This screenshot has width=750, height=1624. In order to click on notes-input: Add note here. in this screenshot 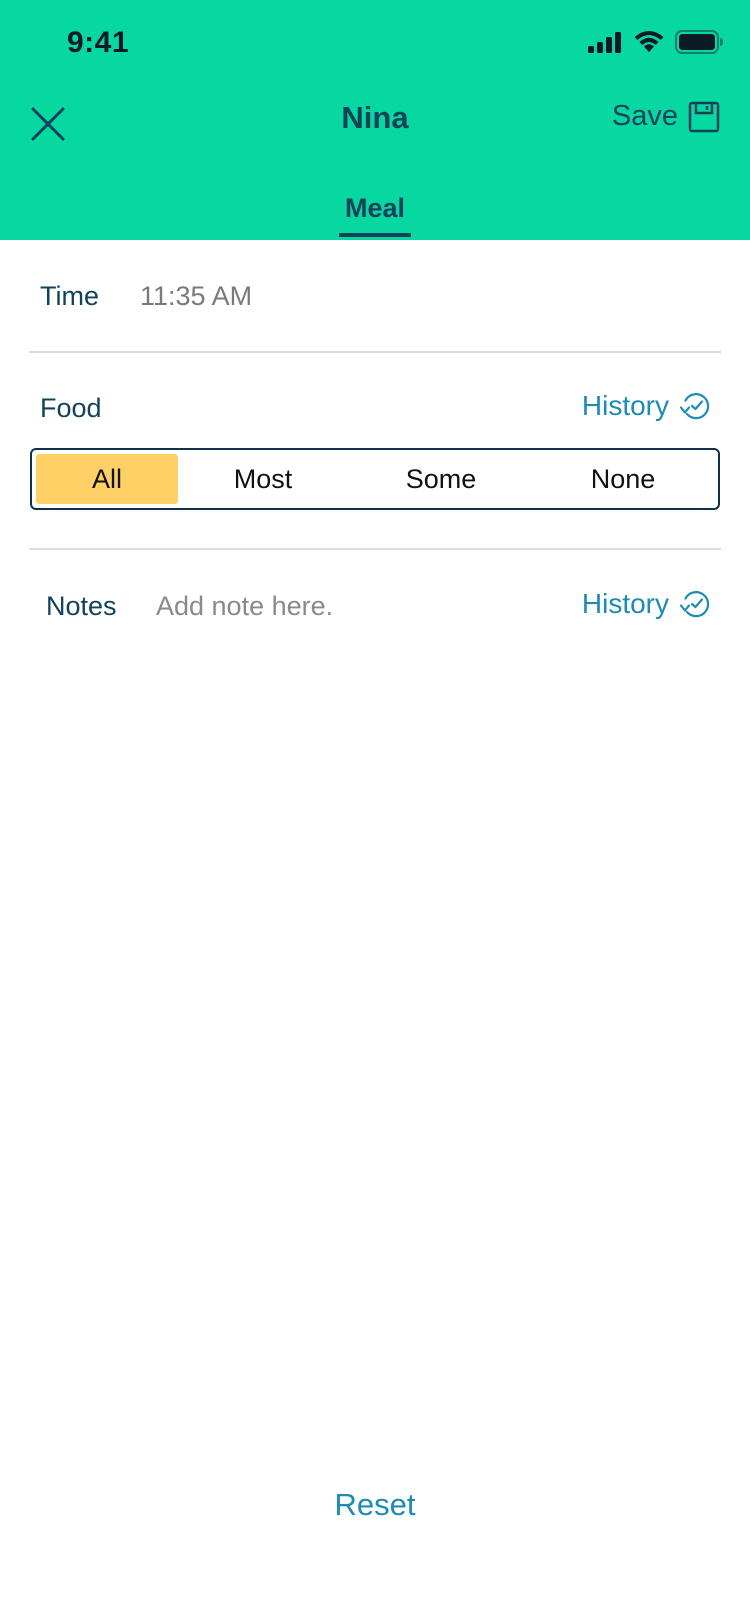, I will do `click(244, 606)`.